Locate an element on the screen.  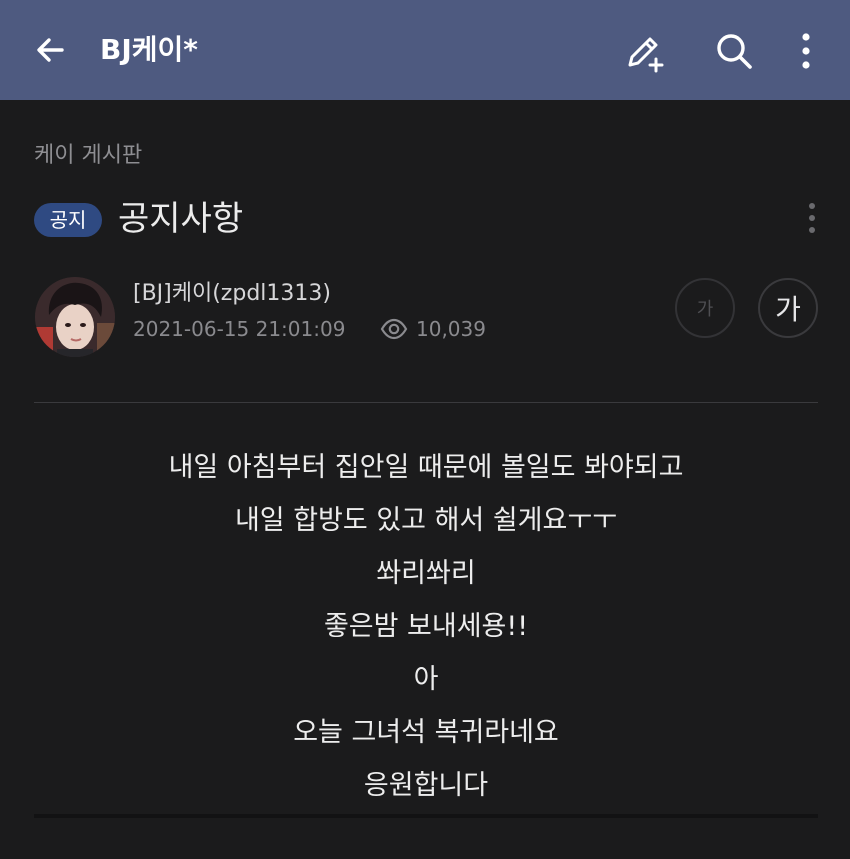
font-size-decrease-button: 가 is located at coordinates (705, 308).